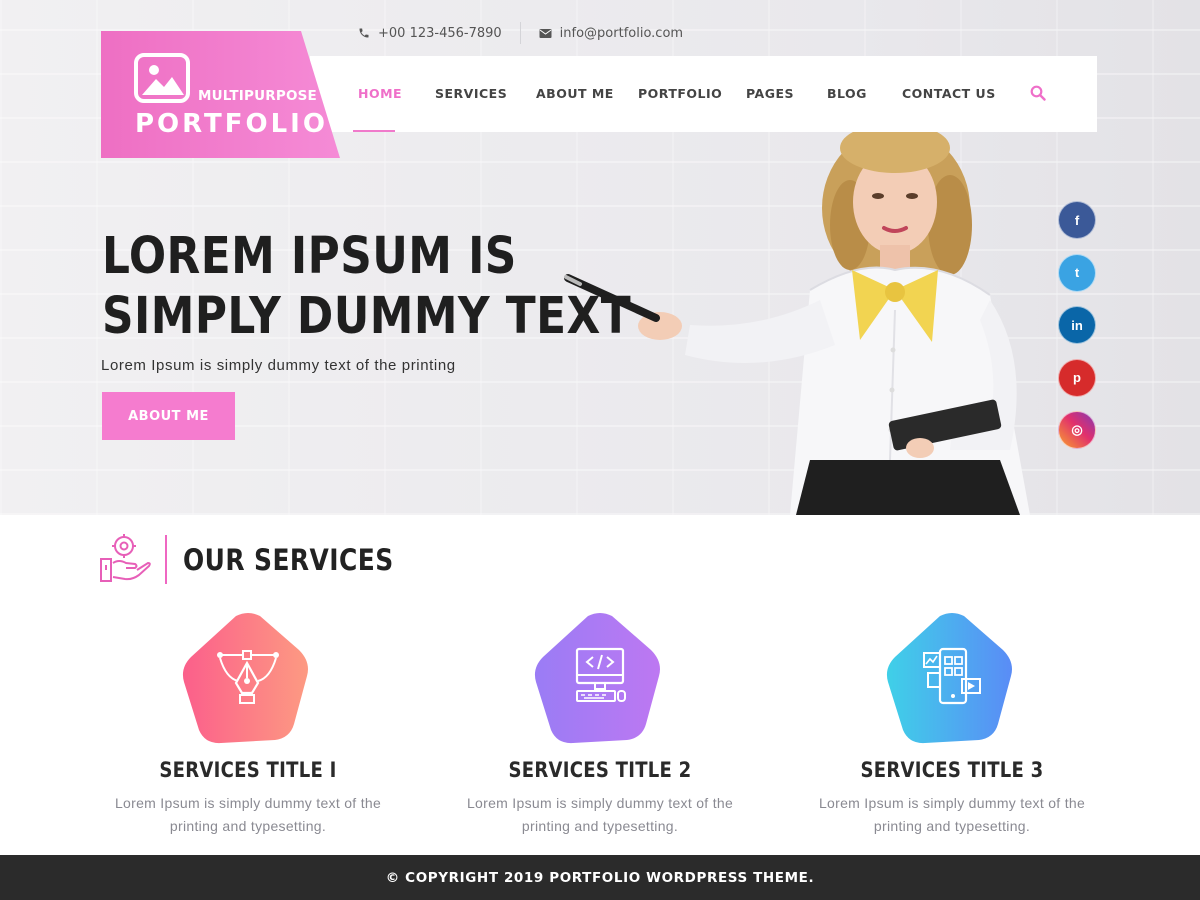 This screenshot has height=900, width=1200. What do you see at coordinates (288, 560) in the screenshot?
I see `services-title: OUR SERVICES` at bounding box center [288, 560].